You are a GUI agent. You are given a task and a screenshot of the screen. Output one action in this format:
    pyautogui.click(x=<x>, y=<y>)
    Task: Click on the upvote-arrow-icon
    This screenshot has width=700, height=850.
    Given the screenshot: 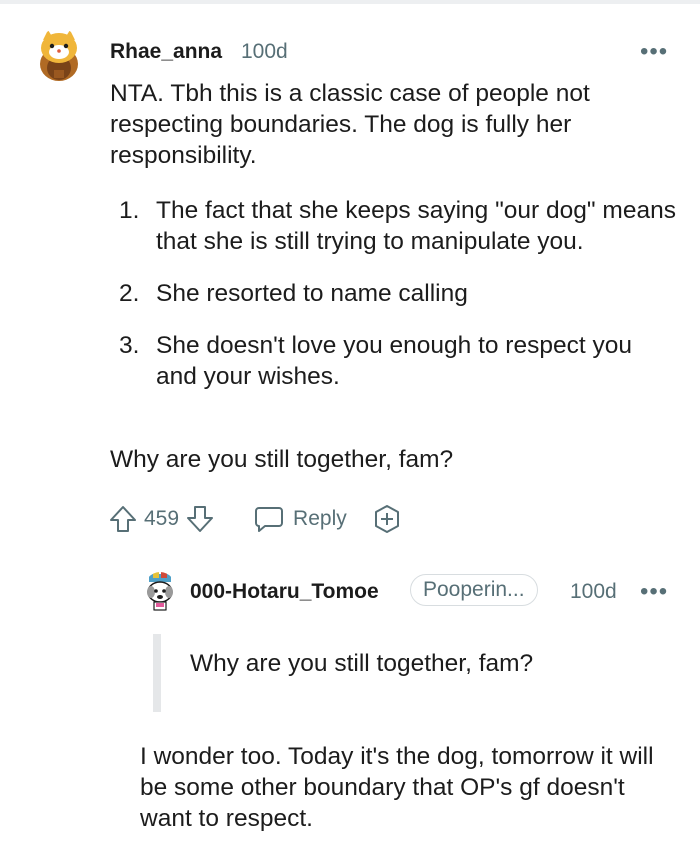 What is the action you would take?
    pyautogui.click(x=123, y=519)
    